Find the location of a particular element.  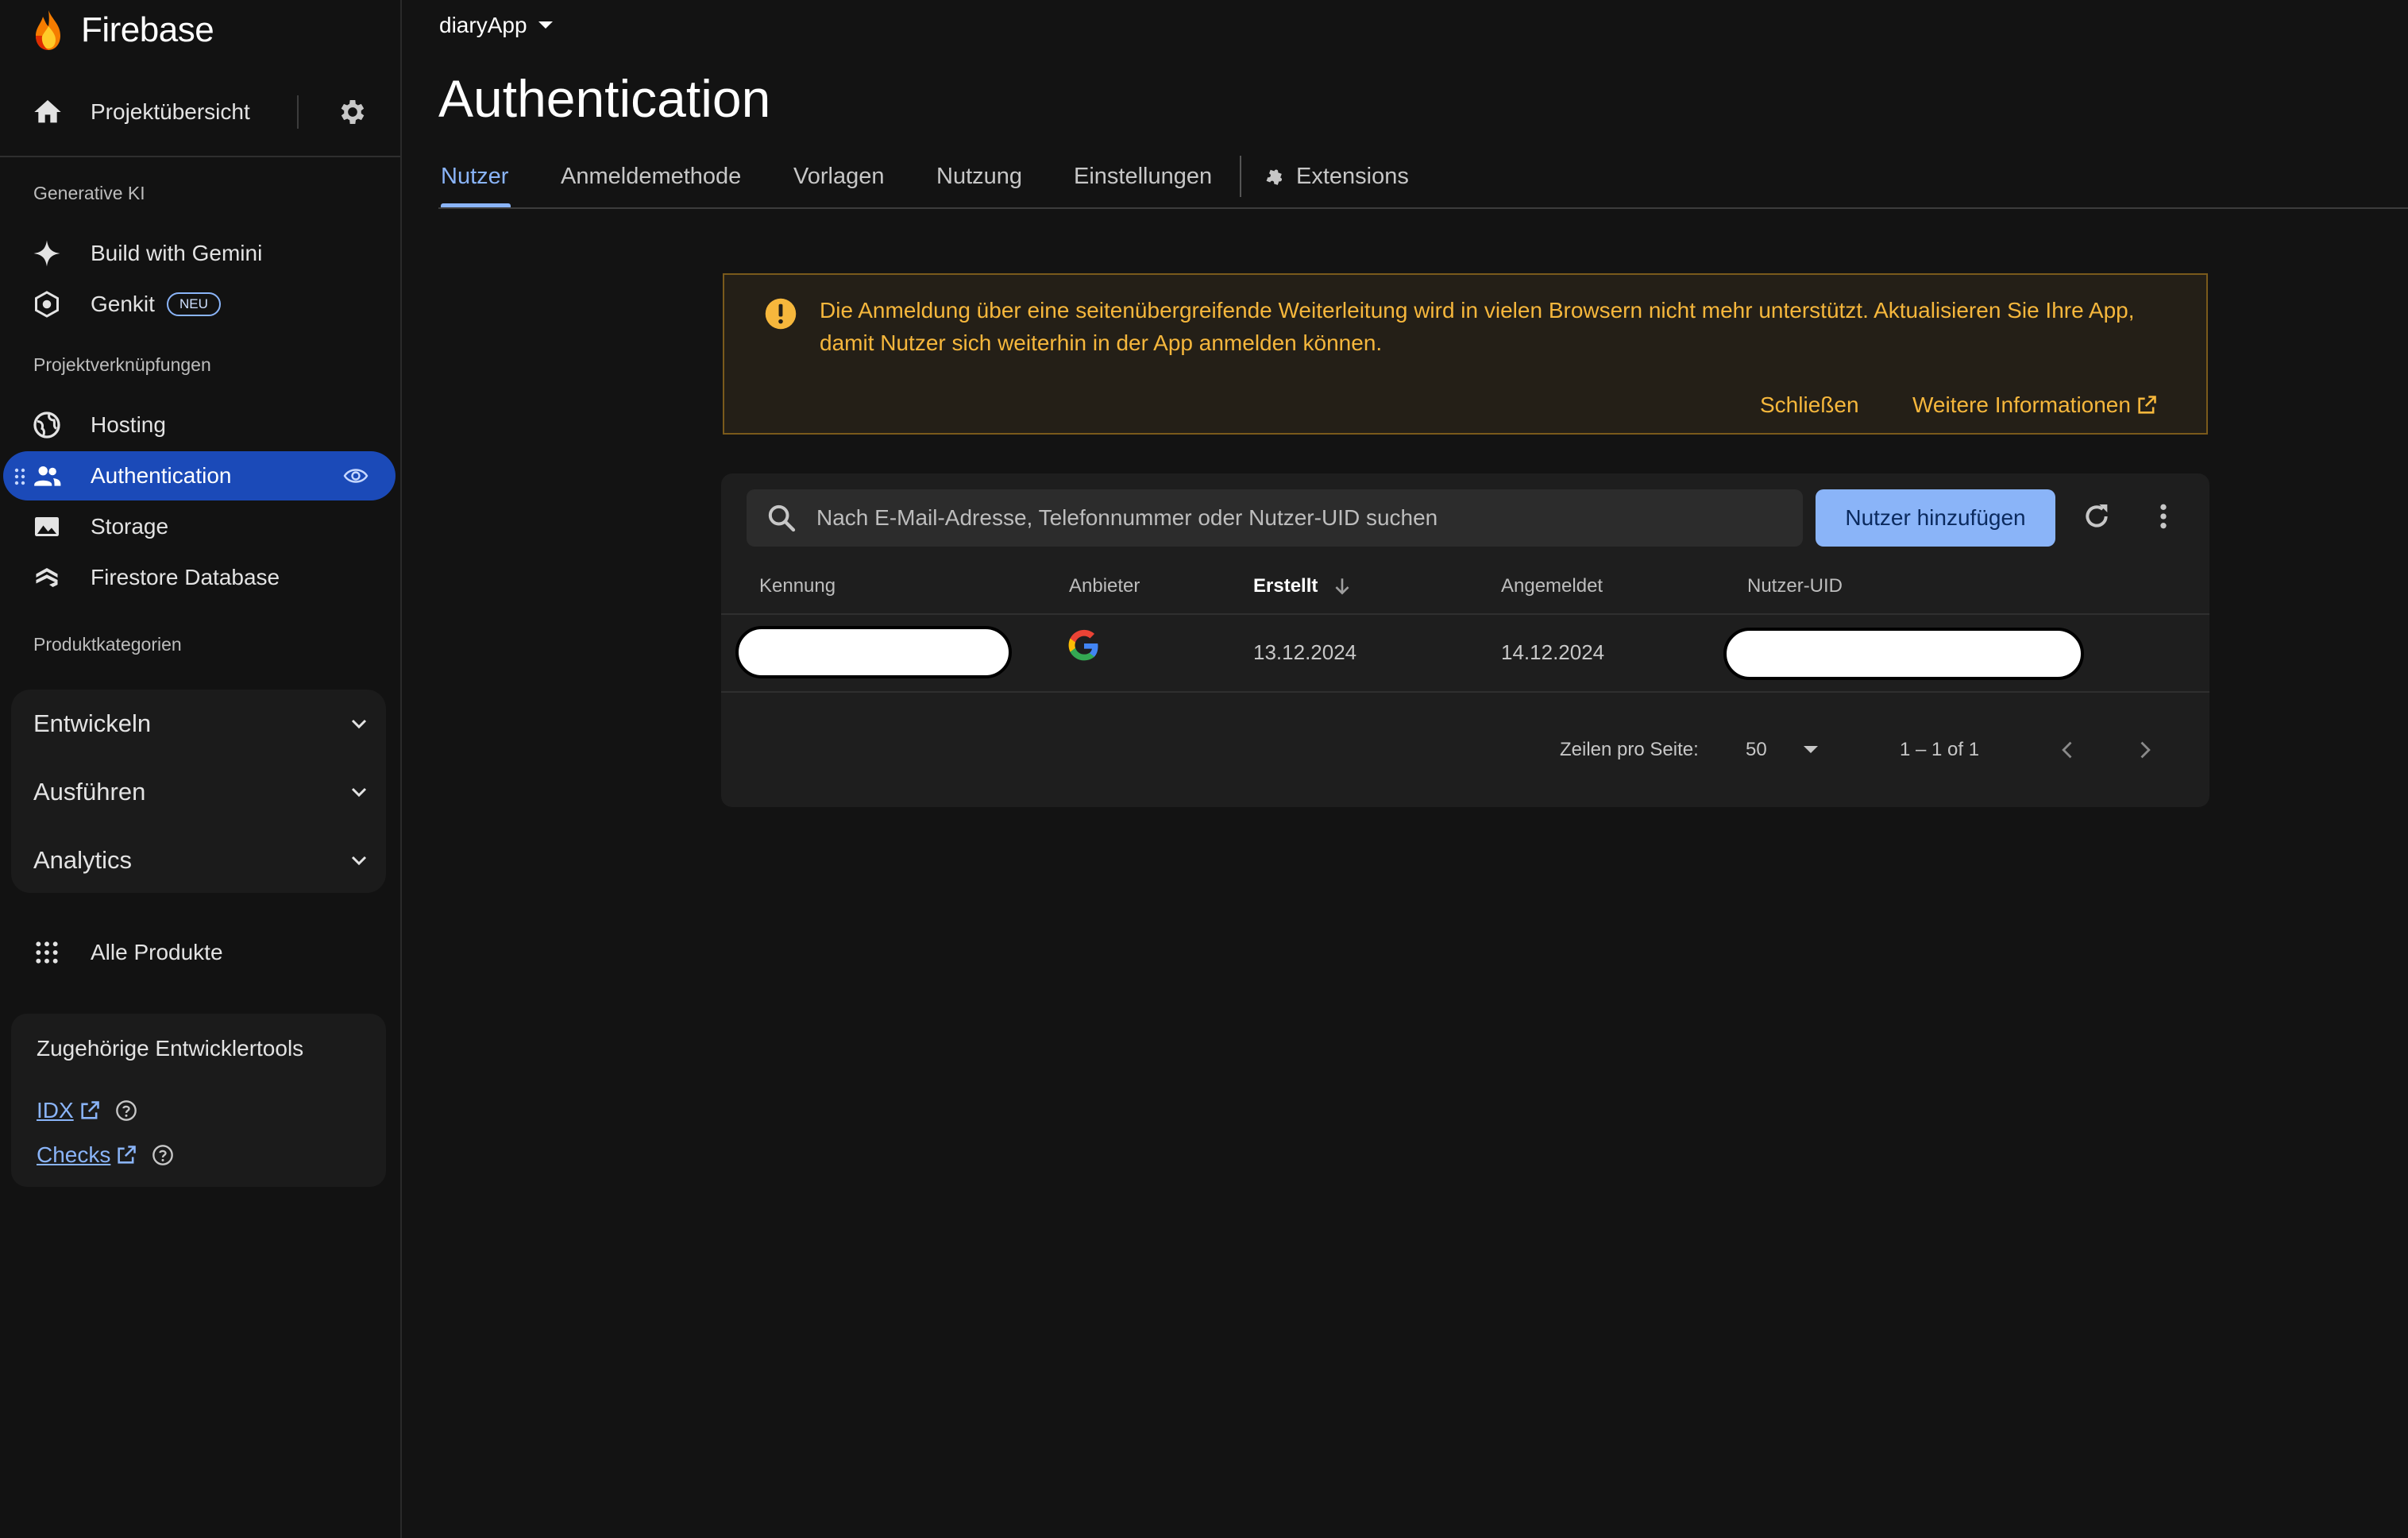

tool-idx: IDX is located at coordinates (87, 1110).